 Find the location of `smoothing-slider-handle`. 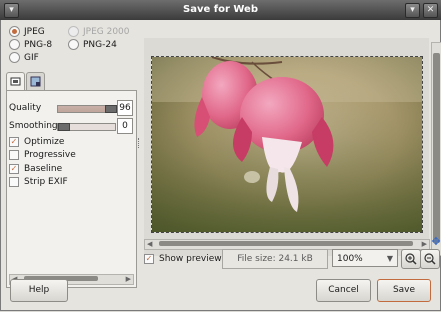

smoothing-slider-handle is located at coordinates (64, 127).